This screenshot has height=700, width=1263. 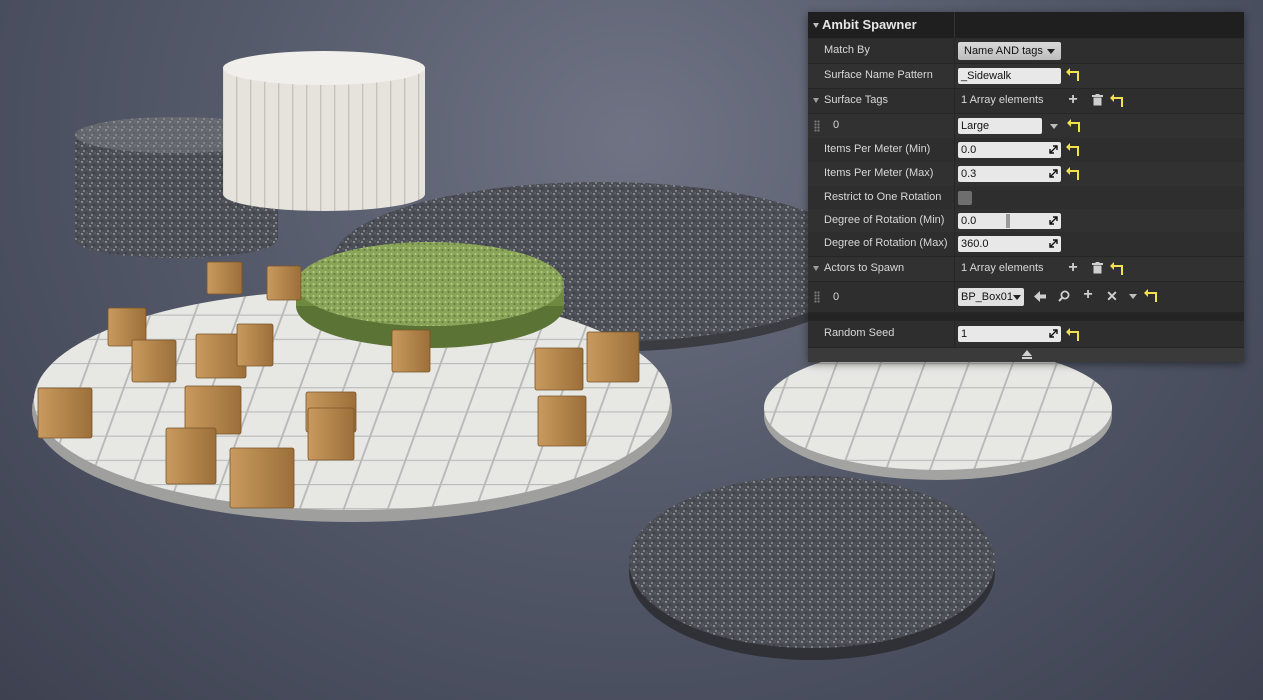 I want to click on row-match-by: Match By Name AND tags, so click(x=1026, y=51).